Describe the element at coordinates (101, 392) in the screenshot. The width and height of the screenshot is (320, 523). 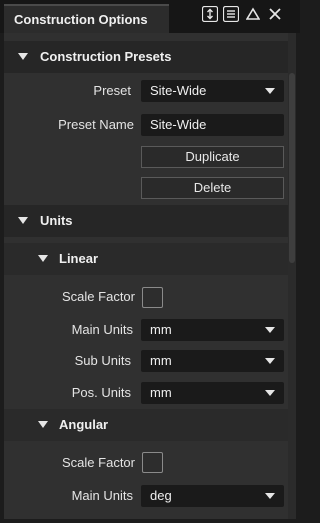
I see `linear-pos-units-label: Pos. Units` at that location.